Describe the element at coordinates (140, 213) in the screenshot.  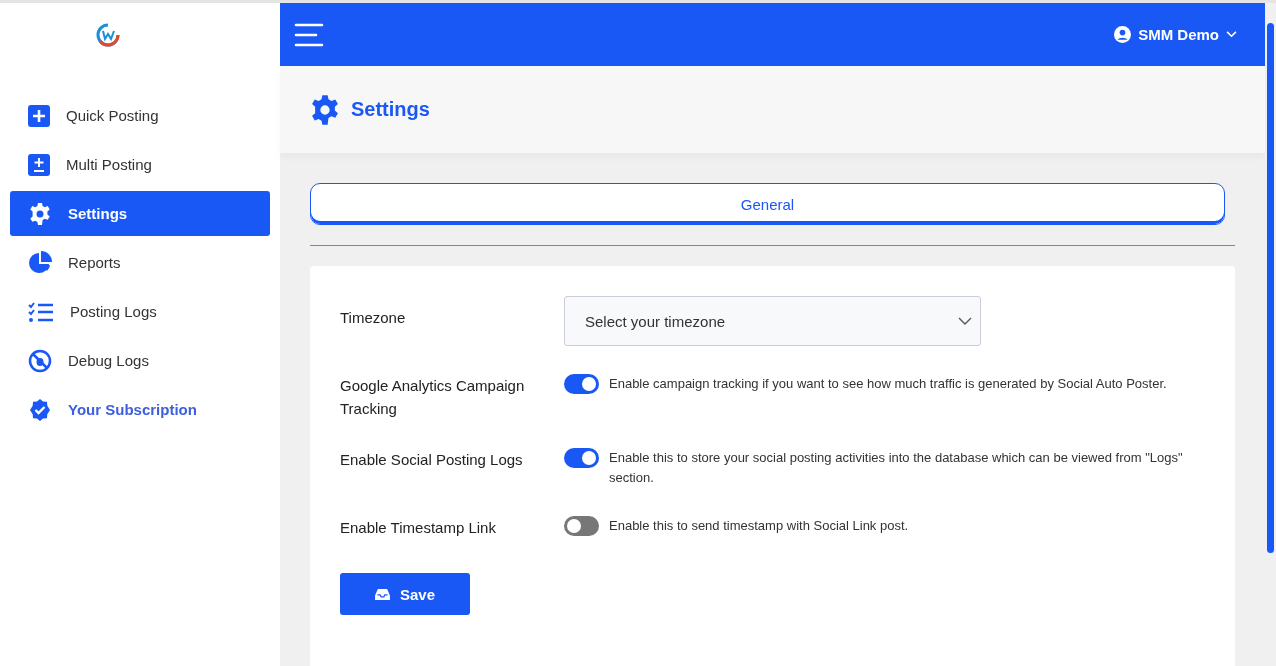
I see `sidebar-item: Settings` at that location.